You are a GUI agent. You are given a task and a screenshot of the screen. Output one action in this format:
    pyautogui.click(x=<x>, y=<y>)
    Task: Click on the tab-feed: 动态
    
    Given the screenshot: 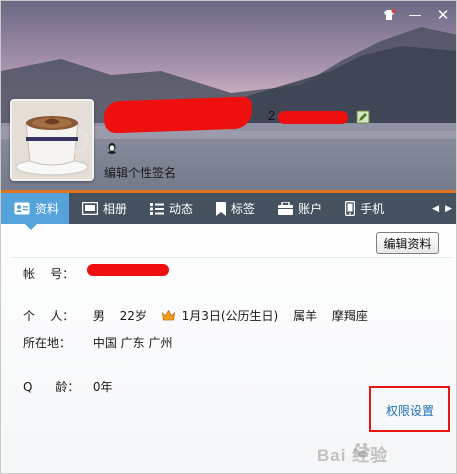 What is the action you would take?
    pyautogui.click(x=170, y=208)
    